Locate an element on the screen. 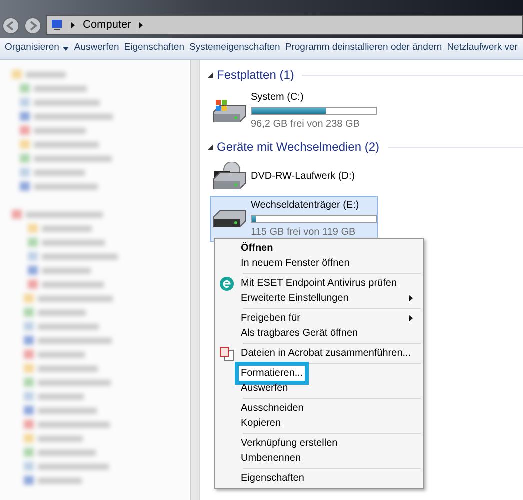  drive-name: System (C:) is located at coordinates (278, 98).